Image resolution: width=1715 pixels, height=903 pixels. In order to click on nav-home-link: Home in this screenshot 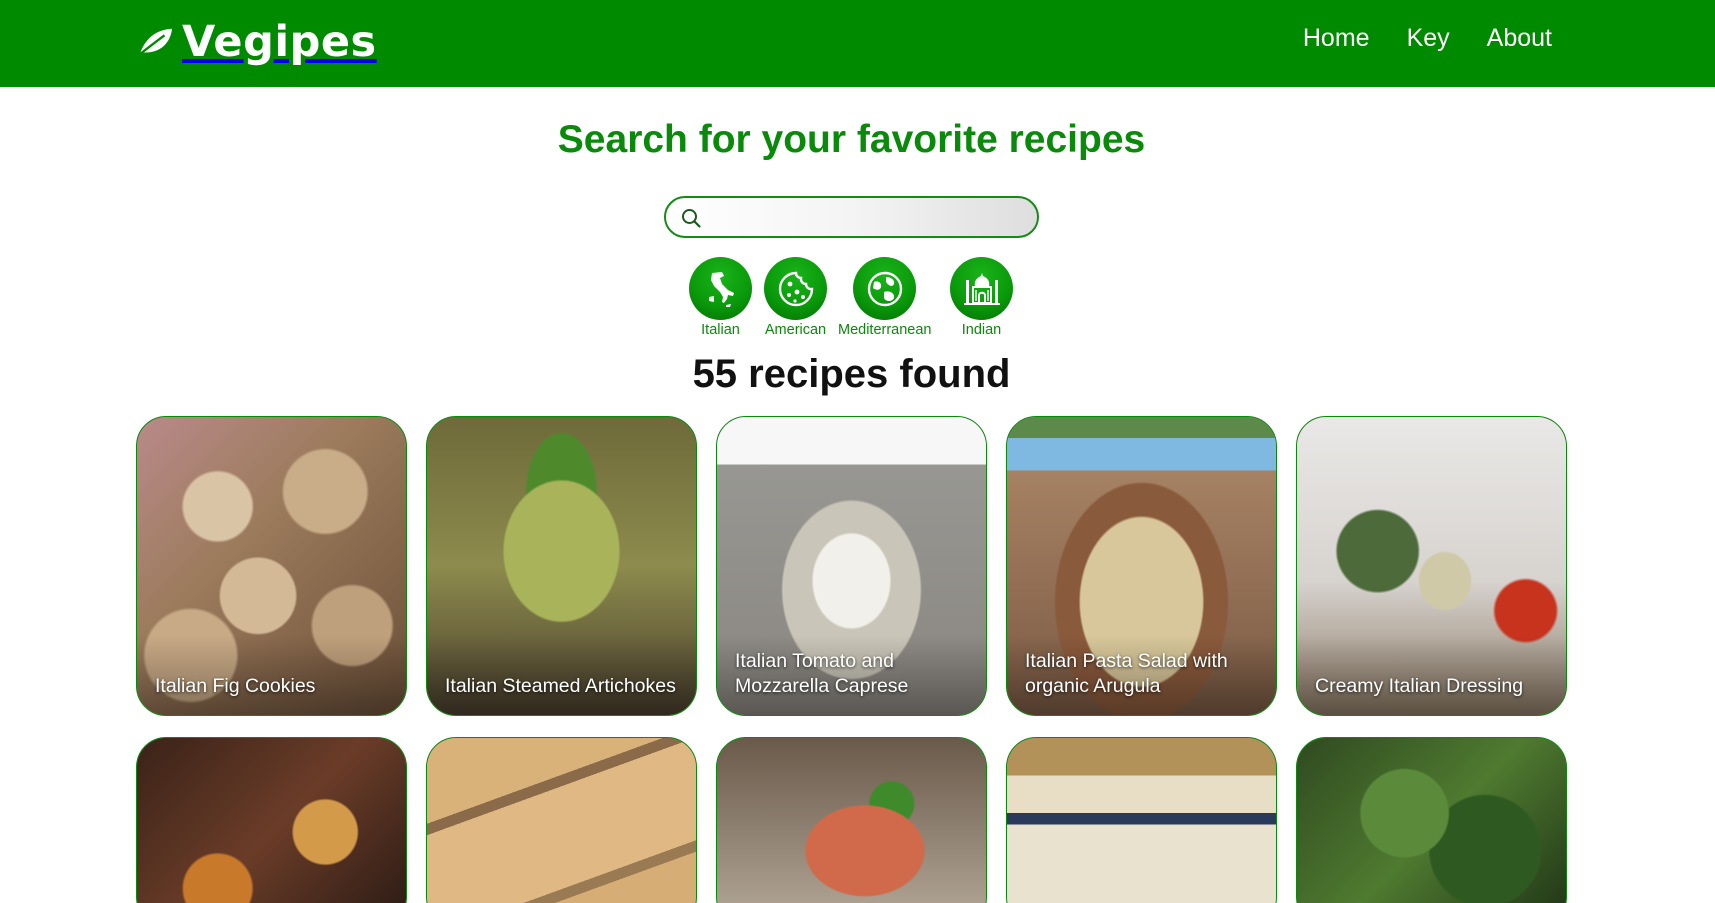, I will do `click(1336, 38)`.